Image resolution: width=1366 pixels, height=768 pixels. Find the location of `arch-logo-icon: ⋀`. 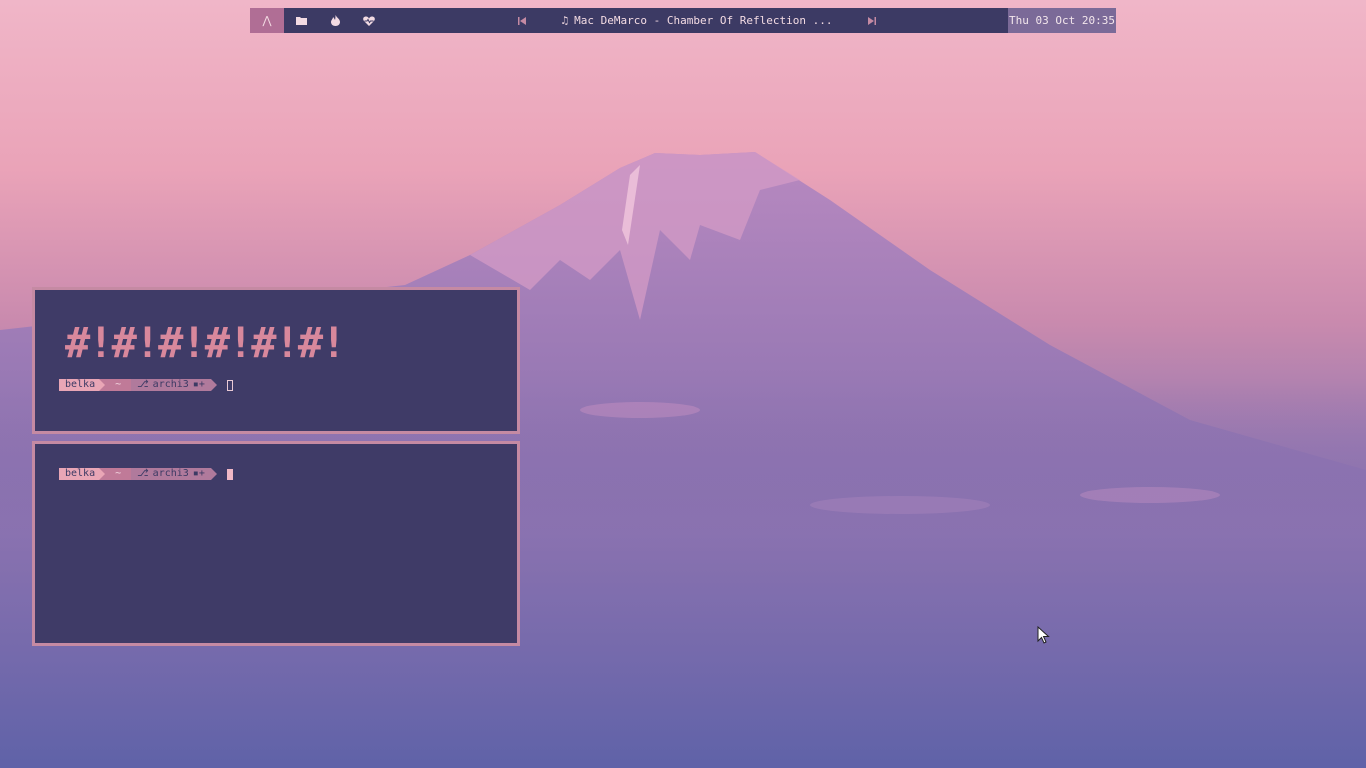

arch-logo-icon: ⋀ is located at coordinates (267, 20).